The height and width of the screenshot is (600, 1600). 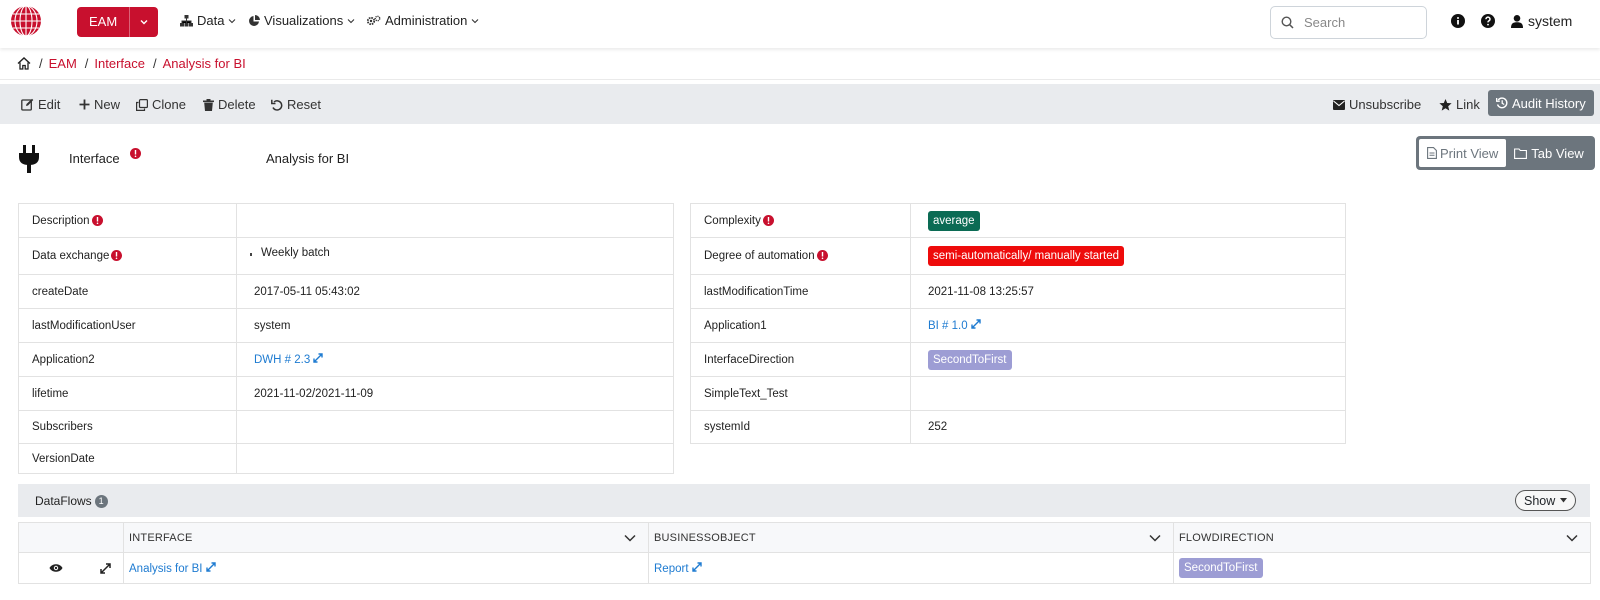 What do you see at coordinates (1377, 104) in the screenshot?
I see `unsubscribe-button: Unsubscribe` at bounding box center [1377, 104].